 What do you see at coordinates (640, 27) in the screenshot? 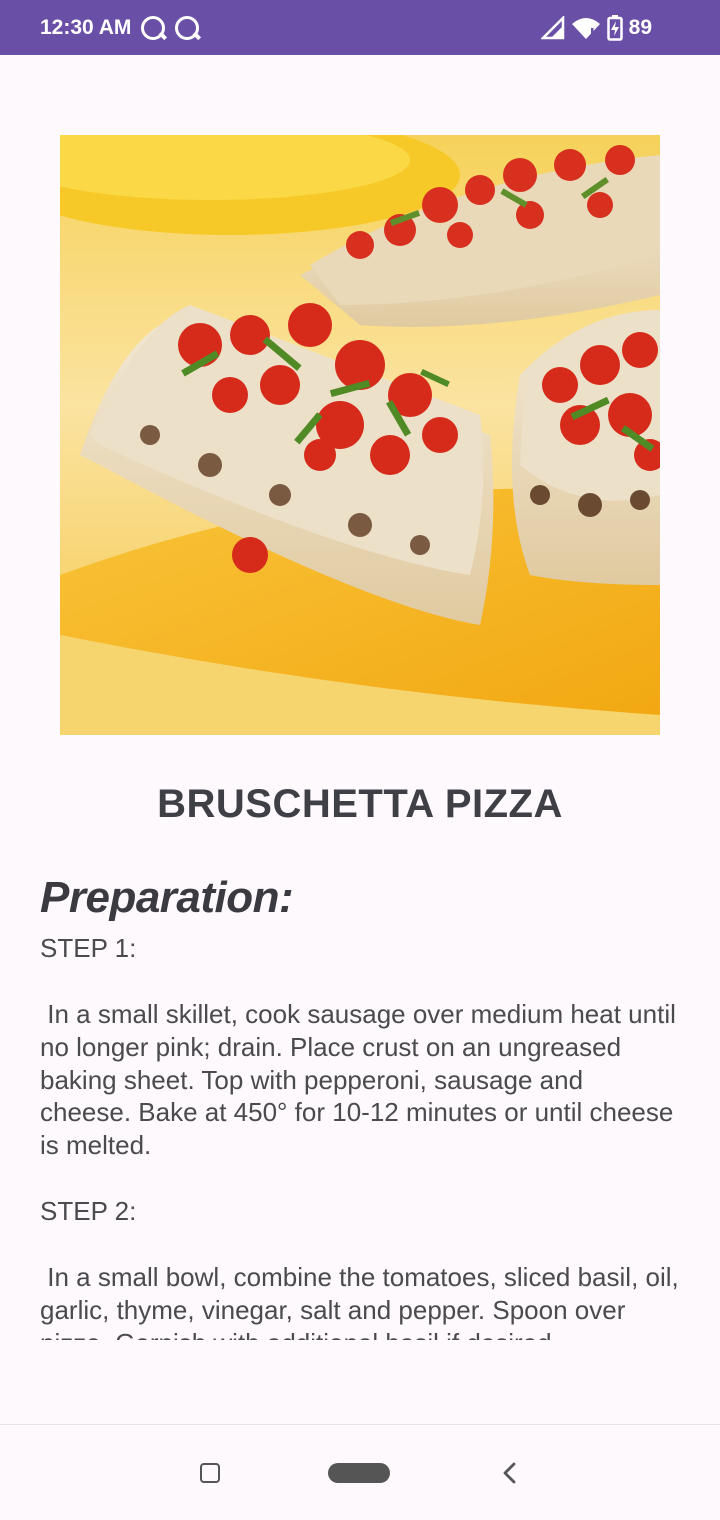
I see `battery-level: 89` at bounding box center [640, 27].